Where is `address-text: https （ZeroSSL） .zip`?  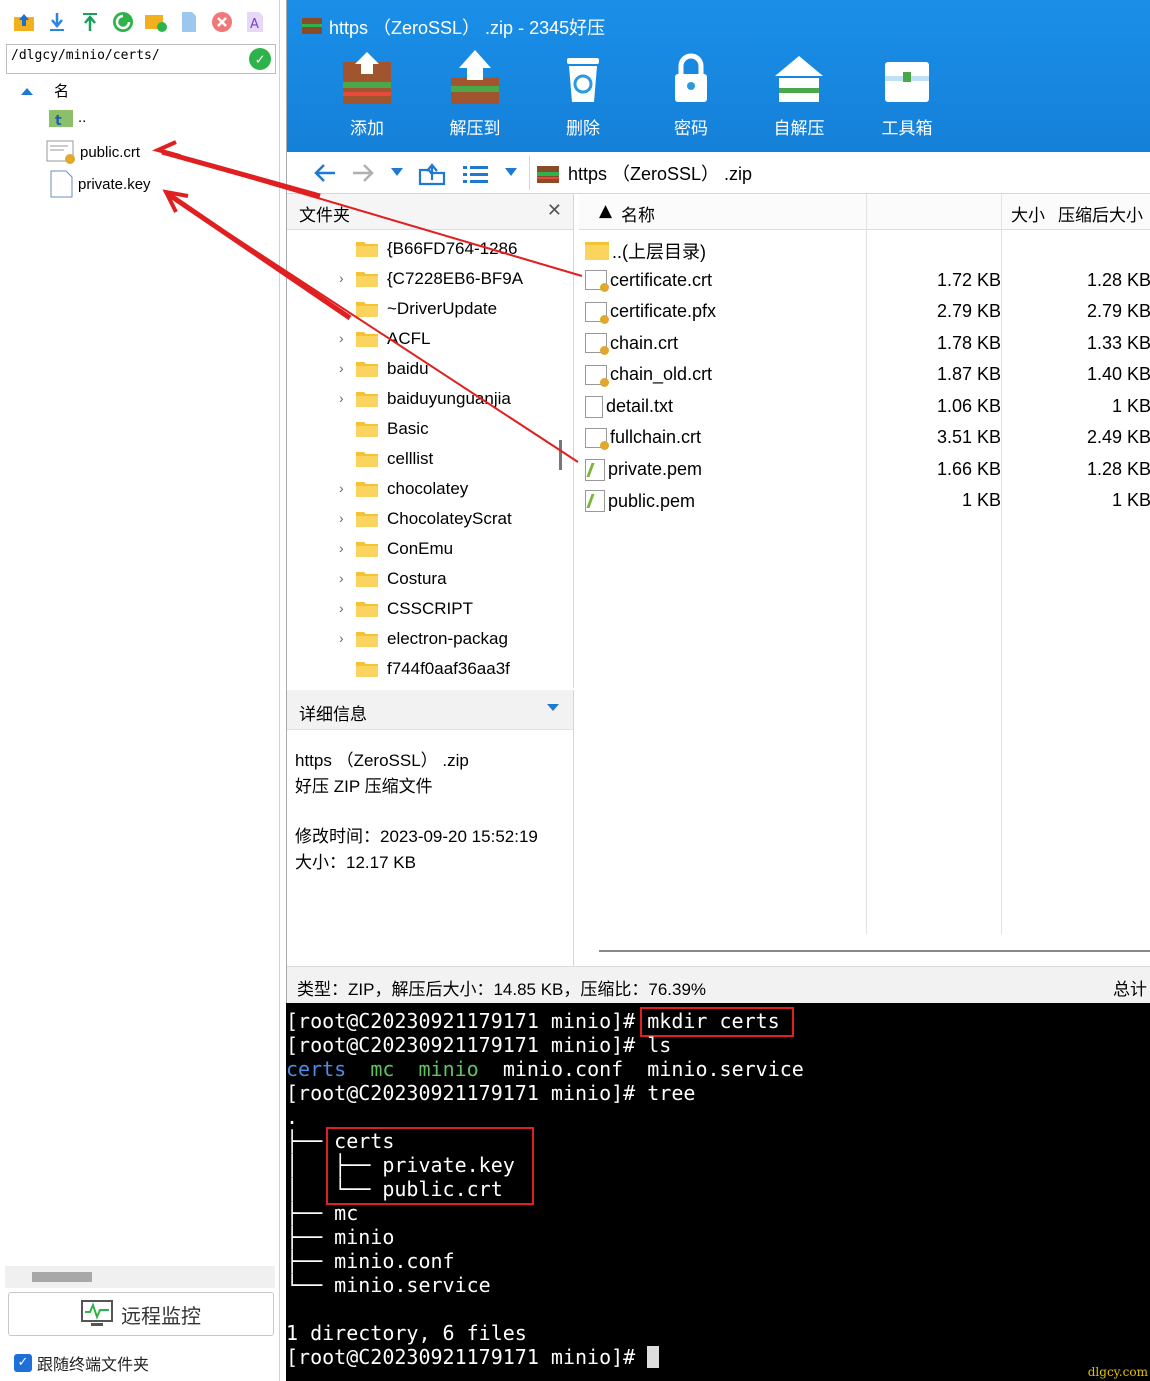 address-text: https （ZeroSSL） .zip is located at coordinates (660, 174).